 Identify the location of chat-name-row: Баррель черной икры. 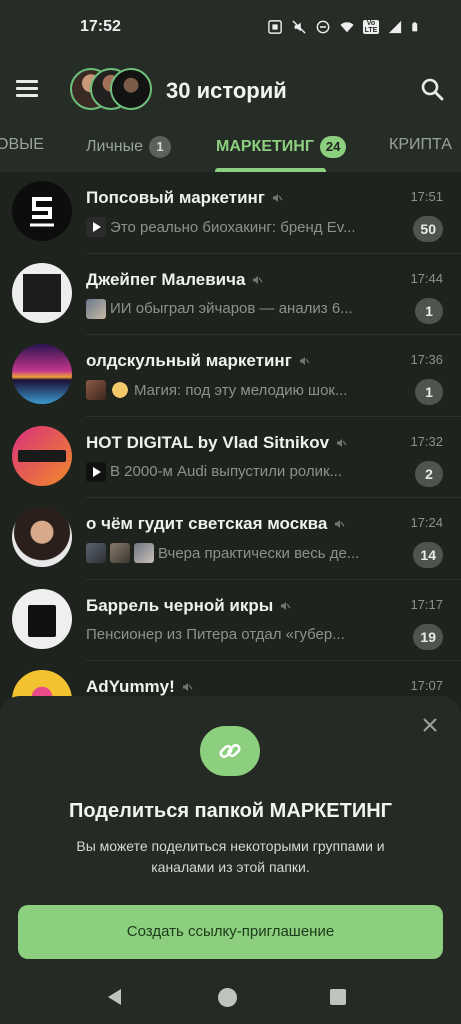
(188, 606).